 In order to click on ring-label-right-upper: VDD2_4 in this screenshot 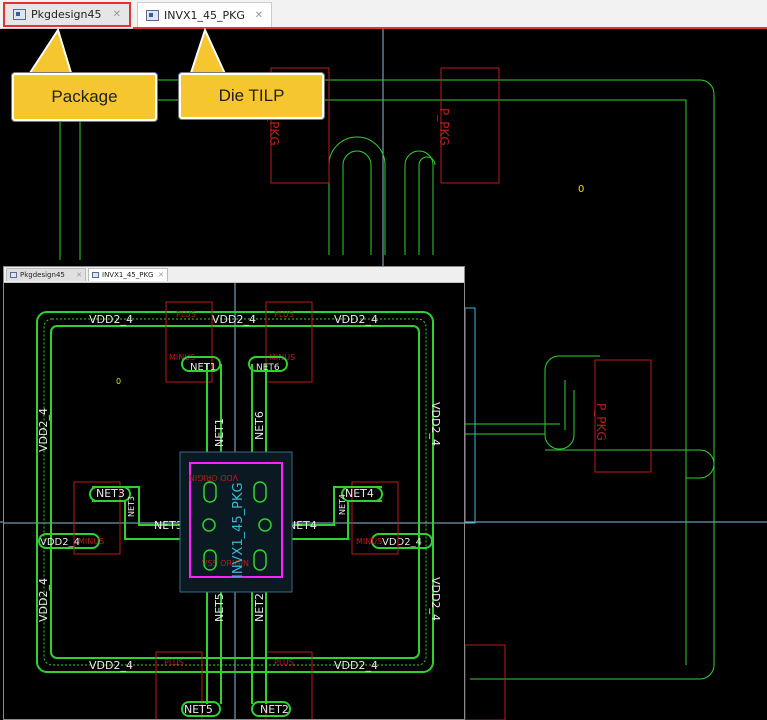, I will do `click(435, 424)`.